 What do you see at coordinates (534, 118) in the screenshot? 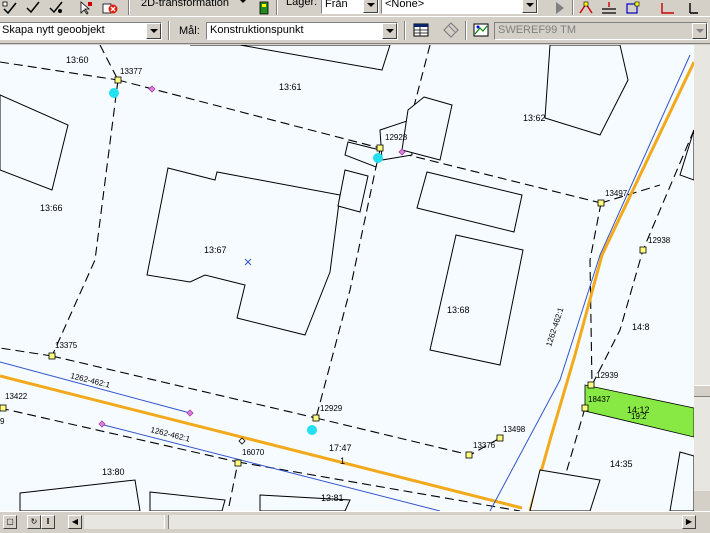
I see `parcel-label: 13:62` at bounding box center [534, 118].